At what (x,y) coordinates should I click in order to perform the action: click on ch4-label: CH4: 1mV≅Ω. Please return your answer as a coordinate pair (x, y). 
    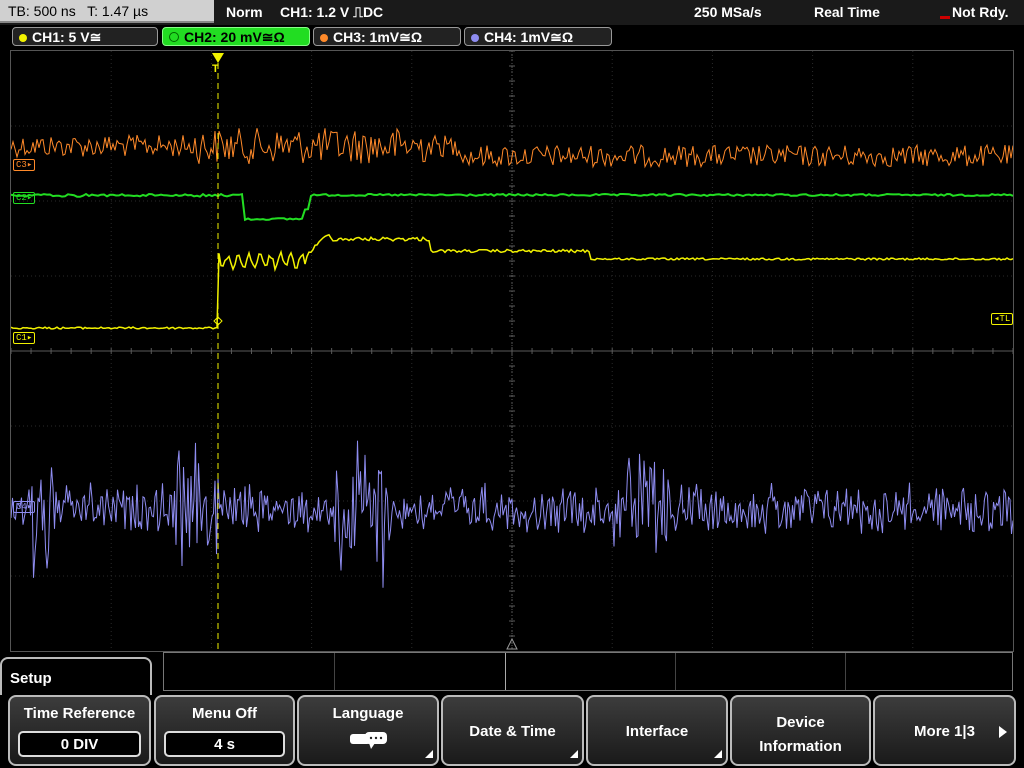
    Looking at the image, I should click on (529, 37).